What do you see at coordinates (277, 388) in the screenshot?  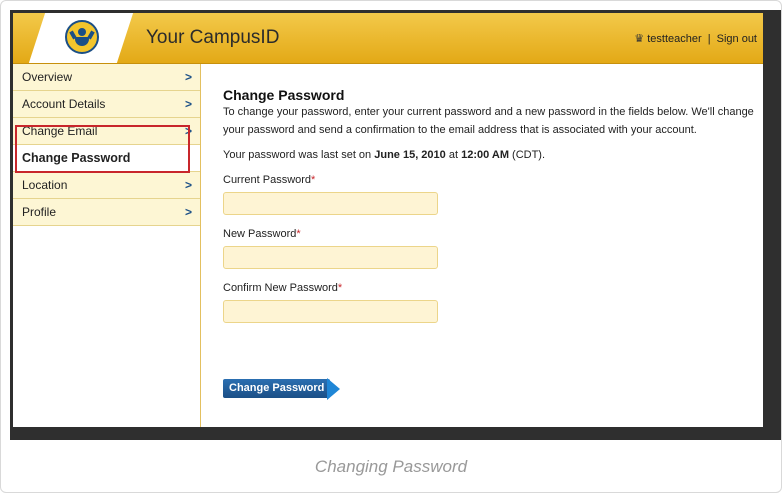 I see `change-password-button-label: Change Password` at bounding box center [277, 388].